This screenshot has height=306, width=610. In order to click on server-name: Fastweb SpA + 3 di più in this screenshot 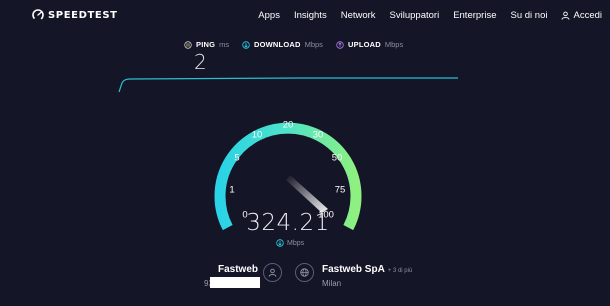, I will do `click(367, 269)`.